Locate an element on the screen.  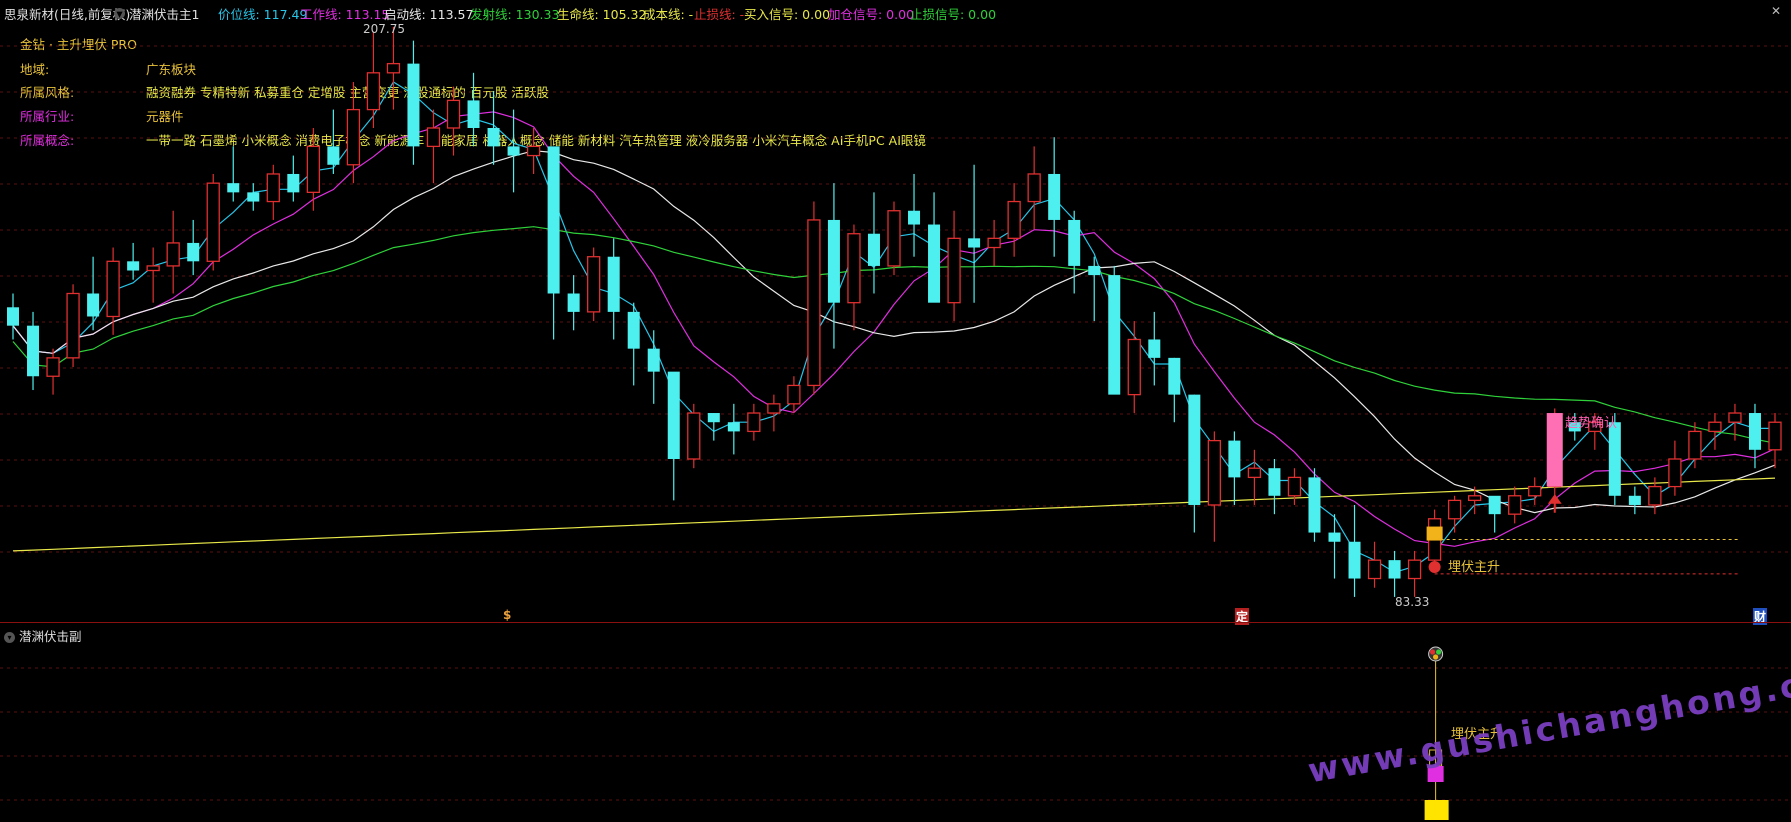
trend-confirm-label: 趋势确认 is located at coordinates (1591, 423).